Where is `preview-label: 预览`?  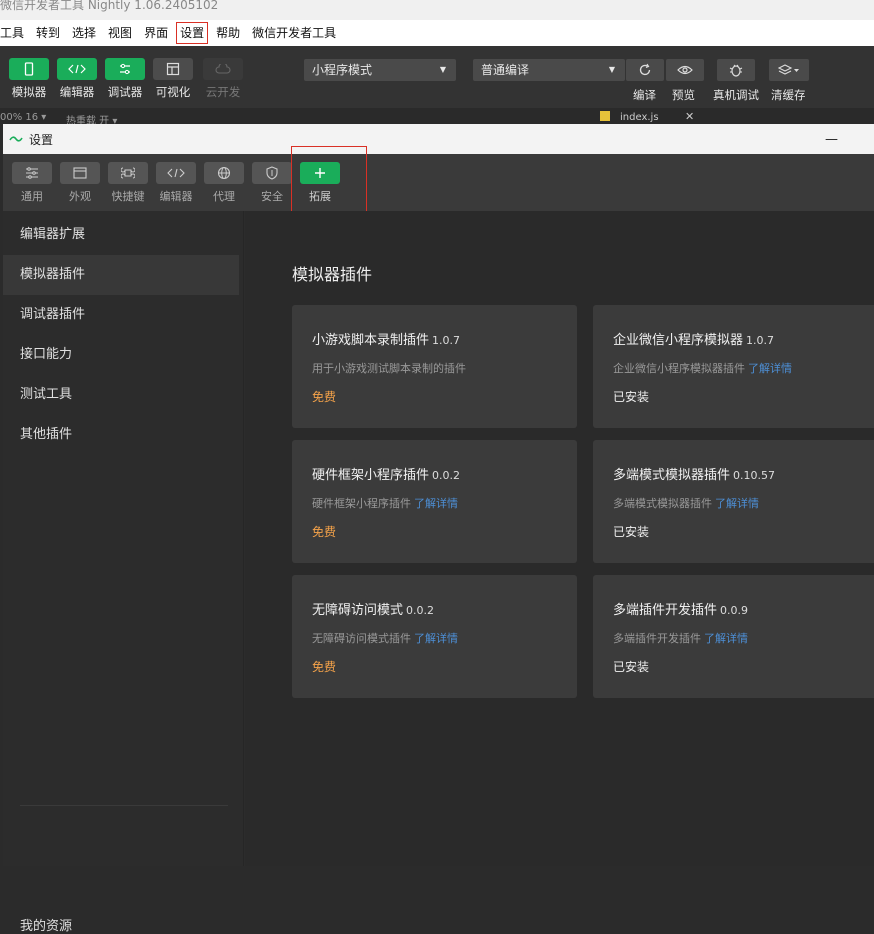
preview-label: 预览 is located at coordinates (683, 95).